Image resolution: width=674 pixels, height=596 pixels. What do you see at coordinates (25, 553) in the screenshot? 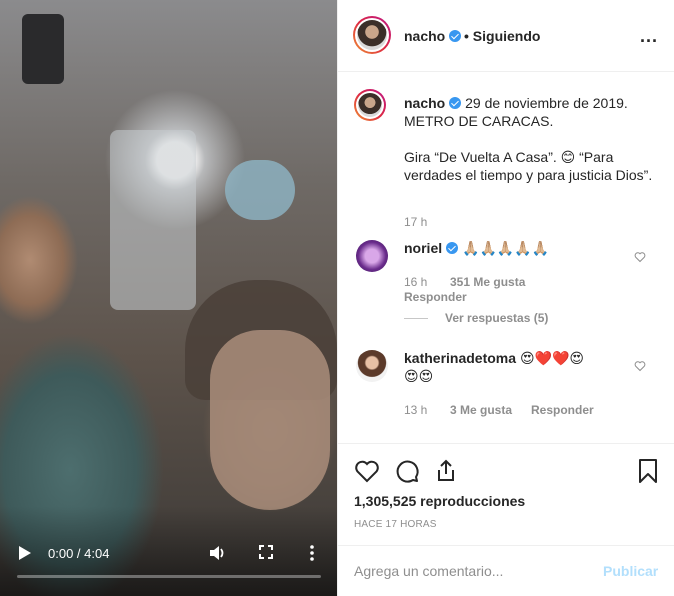
I see `play-icon` at bounding box center [25, 553].